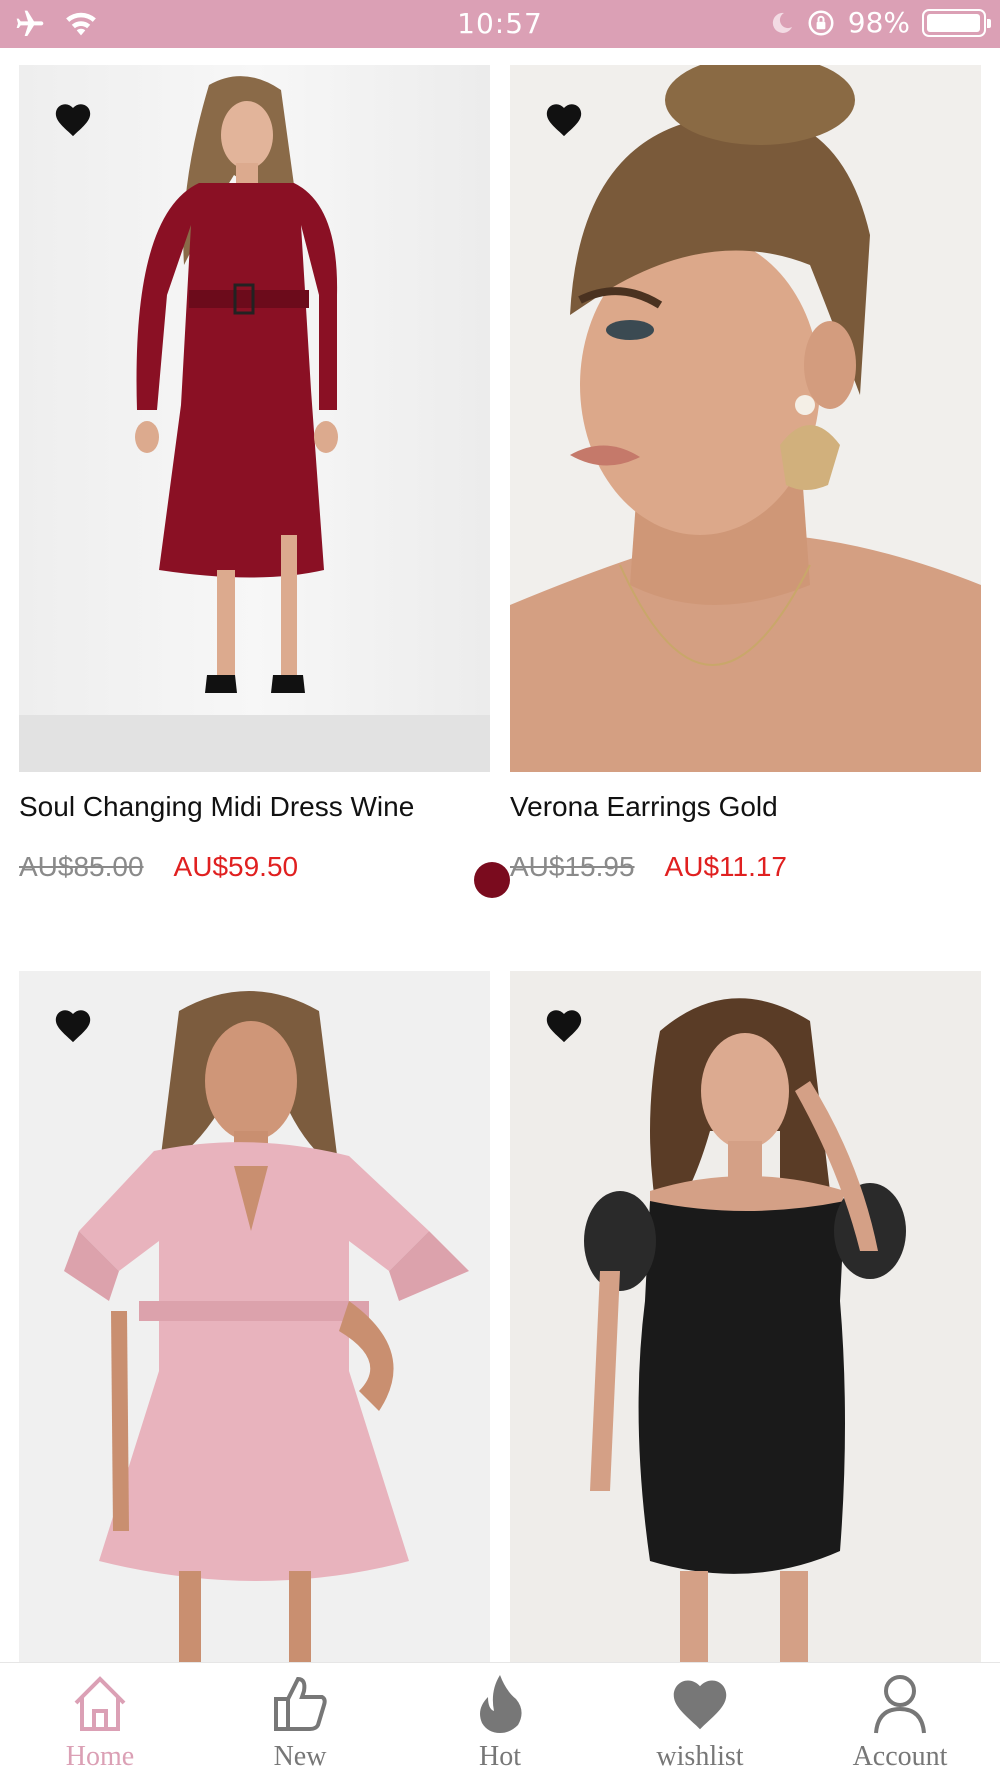 The height and width of the screenshot is (1778, 1000). What do you see at coordinates (726, 866) in the screenshot?
I see `sale-price: AU$11.17` at bounding box center [726, 866].